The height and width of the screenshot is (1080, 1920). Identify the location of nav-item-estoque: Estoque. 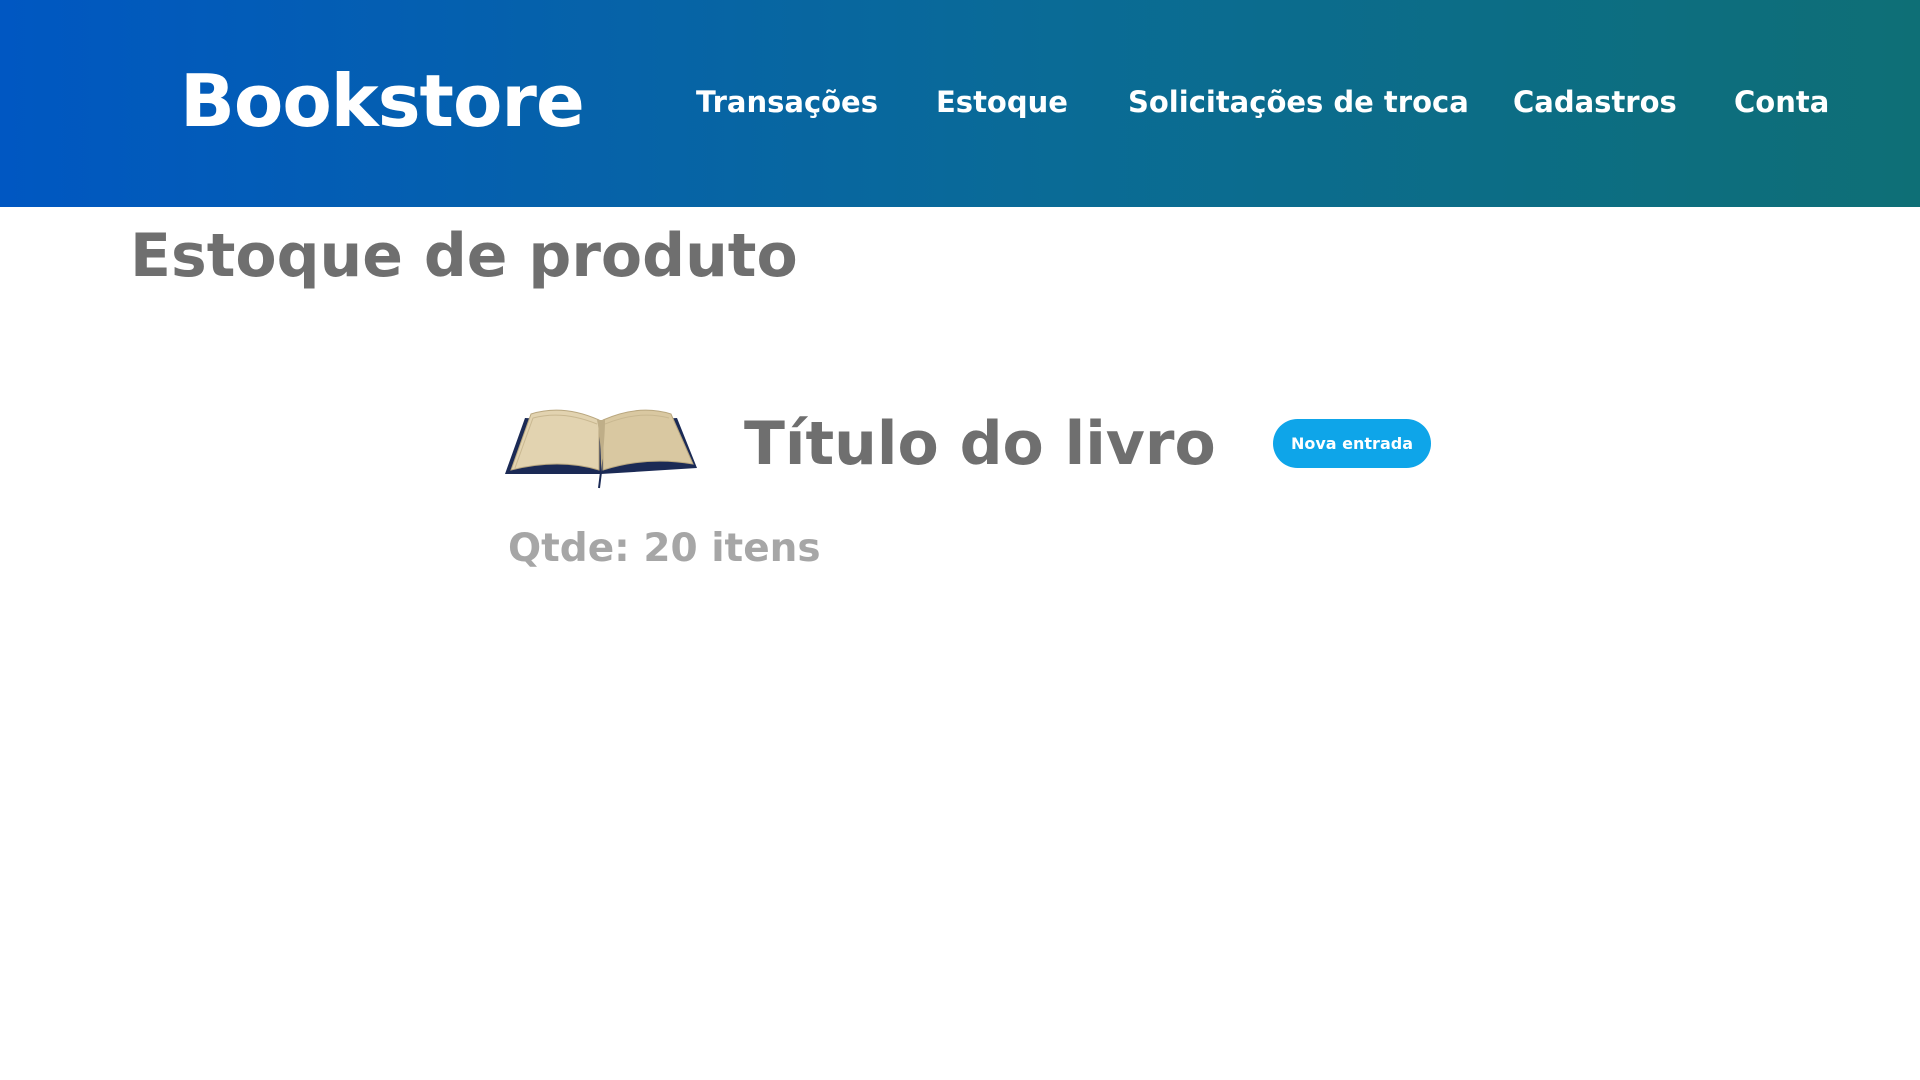
(1002, 102).